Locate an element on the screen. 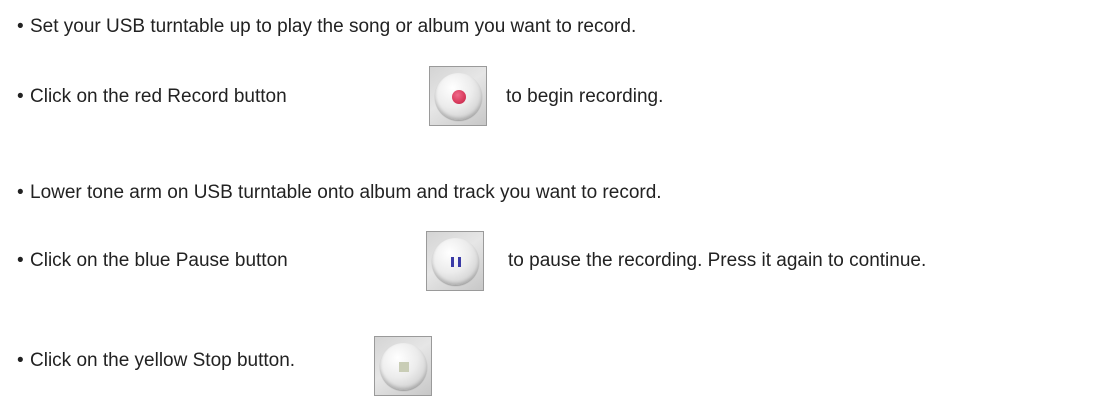 The width and height of the screenshot is (1093, 401). instruction-step: • Click on the red Record button is located at coordinates (143, 97).